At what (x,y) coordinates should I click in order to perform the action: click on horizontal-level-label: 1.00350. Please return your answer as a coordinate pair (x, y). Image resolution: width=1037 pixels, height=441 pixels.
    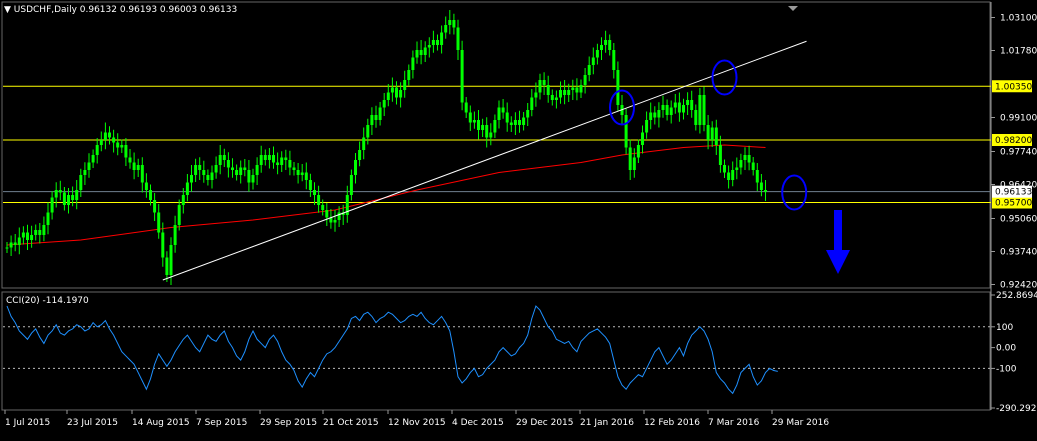
    Looking at the image, I should click on (1013, 87).